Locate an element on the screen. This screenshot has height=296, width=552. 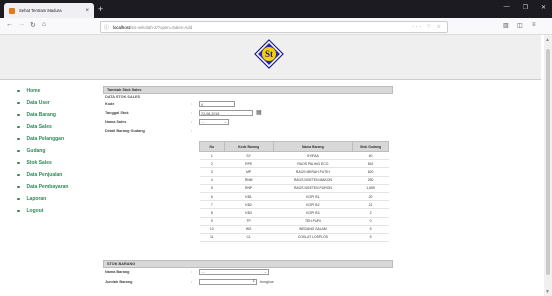
satuan-label: bungkus is located at coordinates (267, 282).